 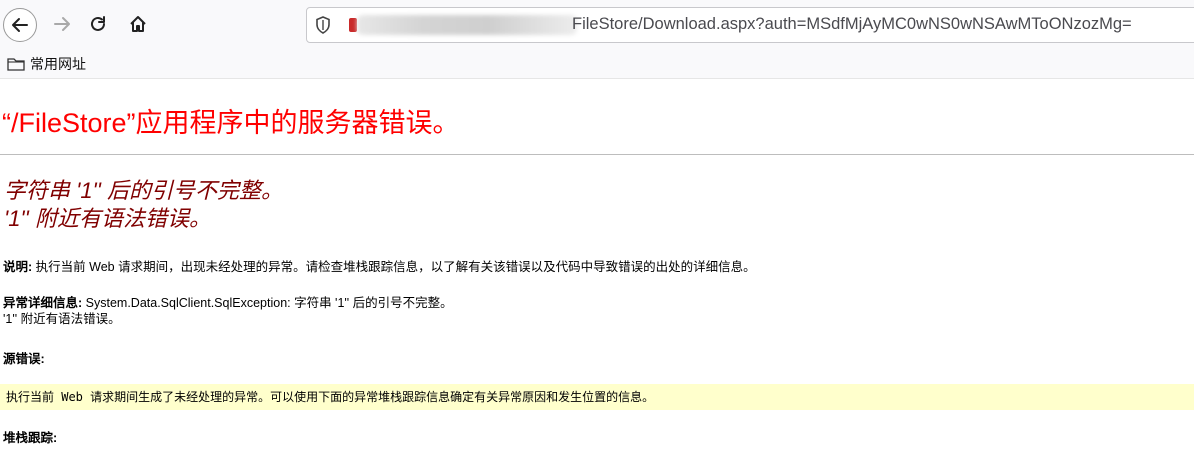 What do you see at coordinates (18, 267) in the screenshot?
I see `description-label: 说明:` at bounding box center [18, 267].